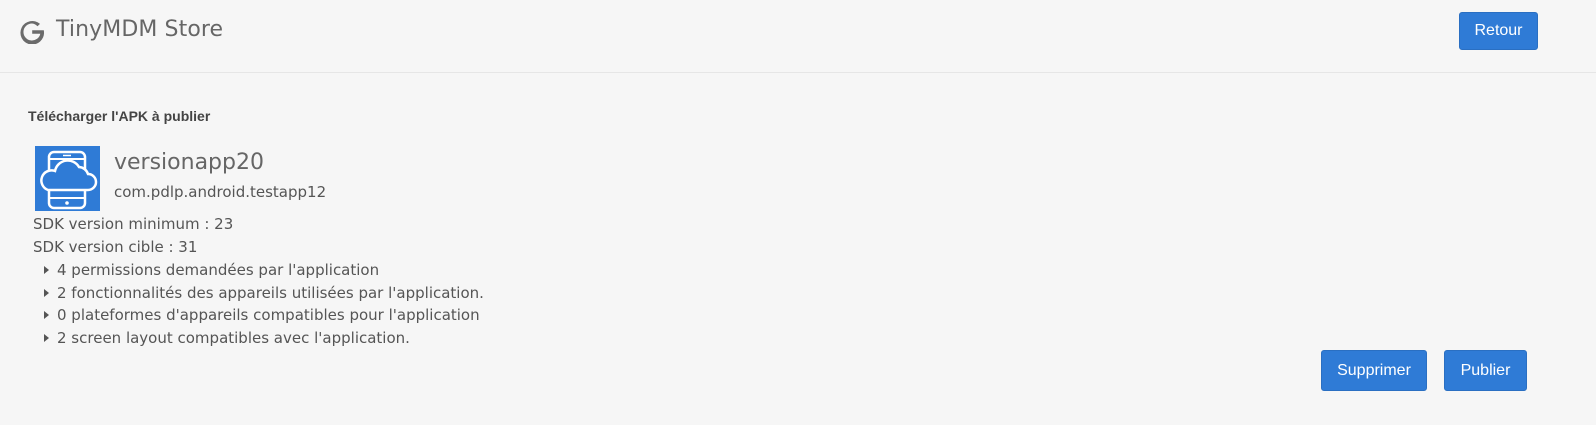  Describe the element at coordinates (1374, 370) in the screenshot. I see `delete-button: Supprimer` at that location.